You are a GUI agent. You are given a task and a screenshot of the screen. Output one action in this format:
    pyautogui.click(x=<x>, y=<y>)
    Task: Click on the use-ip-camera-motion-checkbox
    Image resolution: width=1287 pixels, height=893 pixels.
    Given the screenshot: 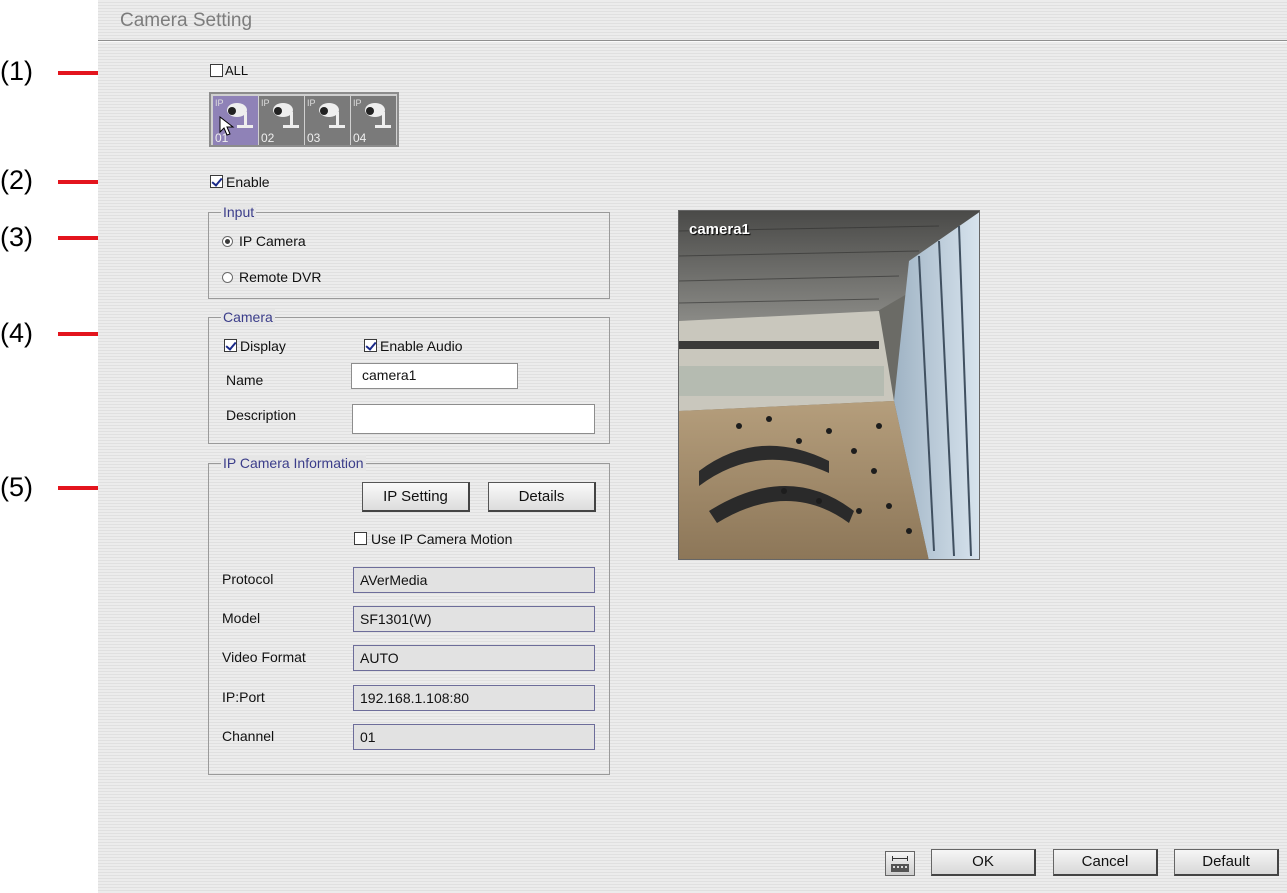 What is the action you would take?
    pyautogui.click(x=360, y=538)
    